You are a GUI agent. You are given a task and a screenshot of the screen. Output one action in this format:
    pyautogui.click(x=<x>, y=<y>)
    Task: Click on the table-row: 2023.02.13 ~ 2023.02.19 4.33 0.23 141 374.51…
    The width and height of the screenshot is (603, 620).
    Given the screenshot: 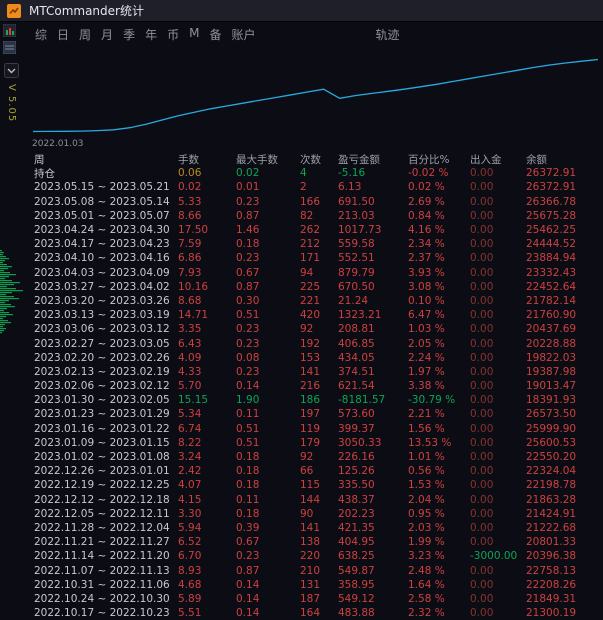 What is the action you would take?
    pyautogui.click(x=318, y=372)
    